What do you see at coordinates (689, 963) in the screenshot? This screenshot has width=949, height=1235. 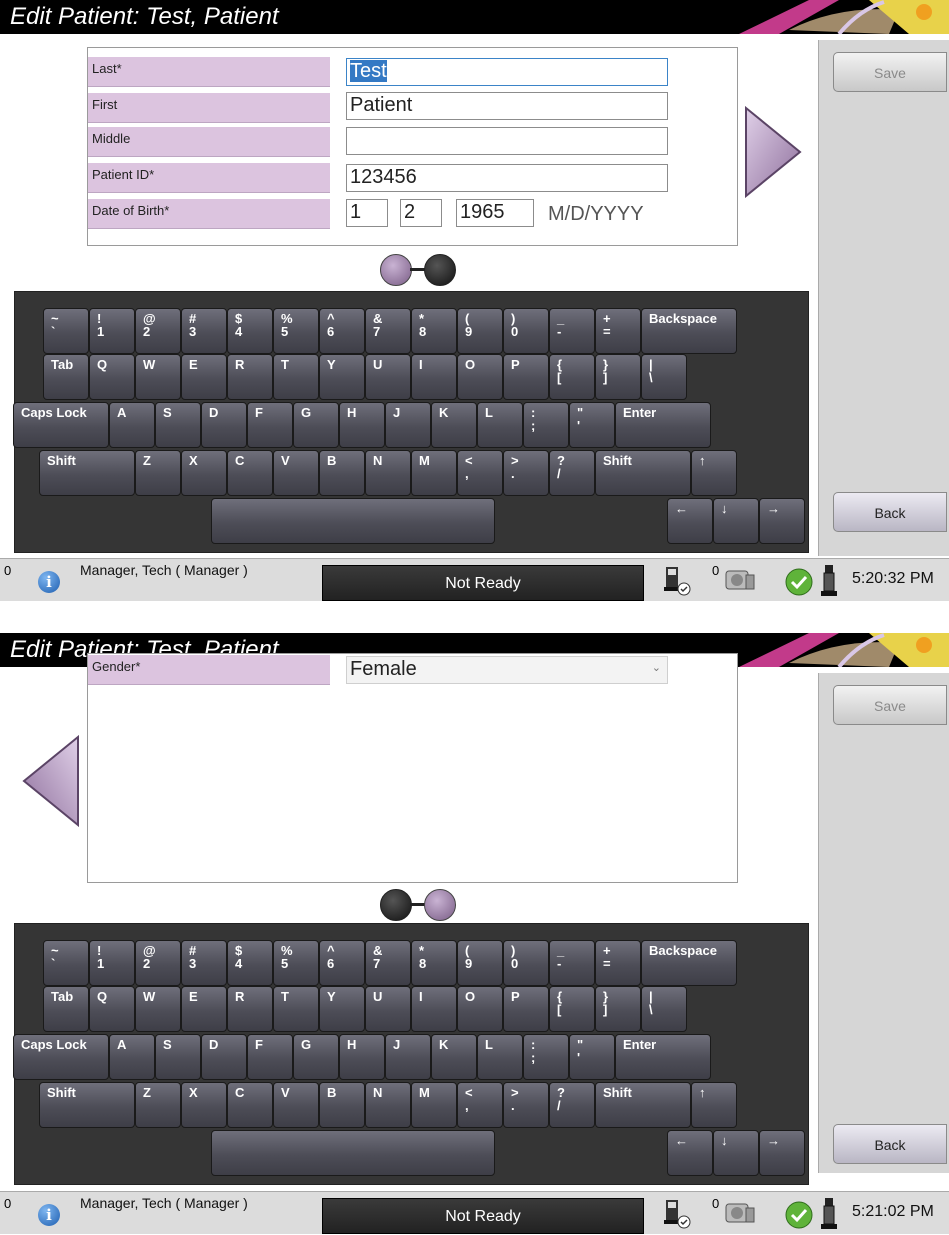 I see `key-backspace: Backspace` at bounding box center [689, 963].